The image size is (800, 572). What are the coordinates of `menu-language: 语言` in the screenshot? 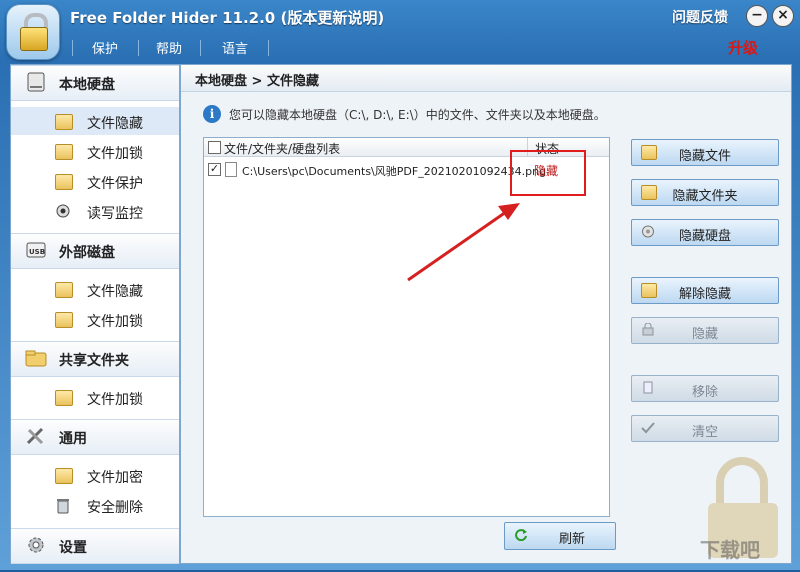 It's located at (235, 47).